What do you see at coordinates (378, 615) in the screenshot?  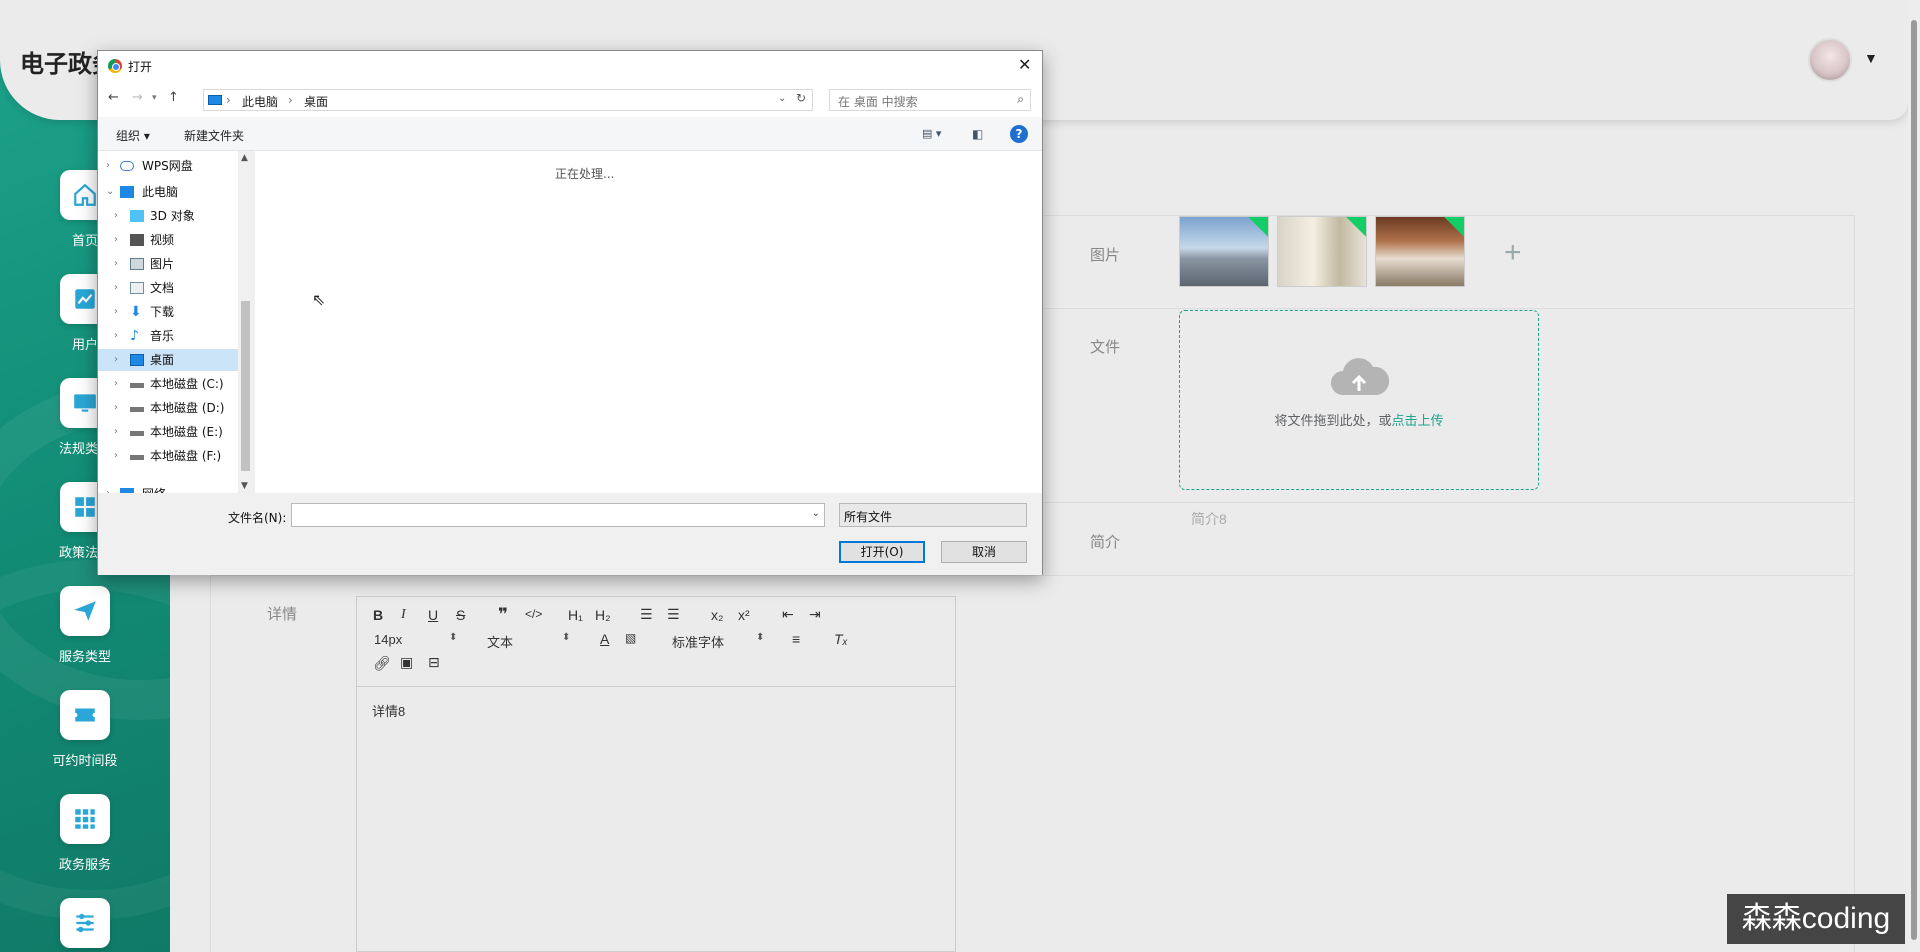 I see `bold-icon: B` at bounding box center [378, 615].